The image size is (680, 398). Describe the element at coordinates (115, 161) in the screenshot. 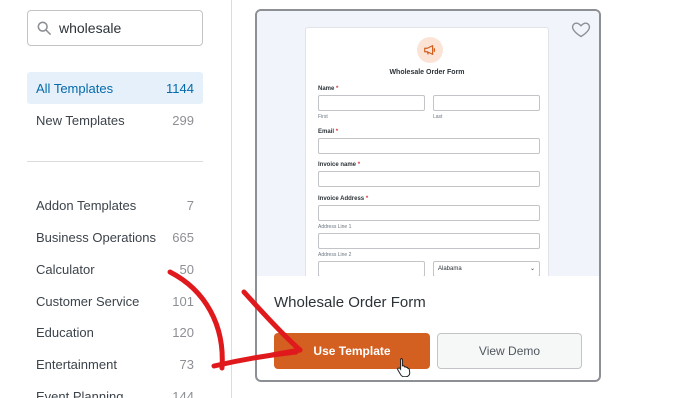

I see `sidebar-divider` at that location.